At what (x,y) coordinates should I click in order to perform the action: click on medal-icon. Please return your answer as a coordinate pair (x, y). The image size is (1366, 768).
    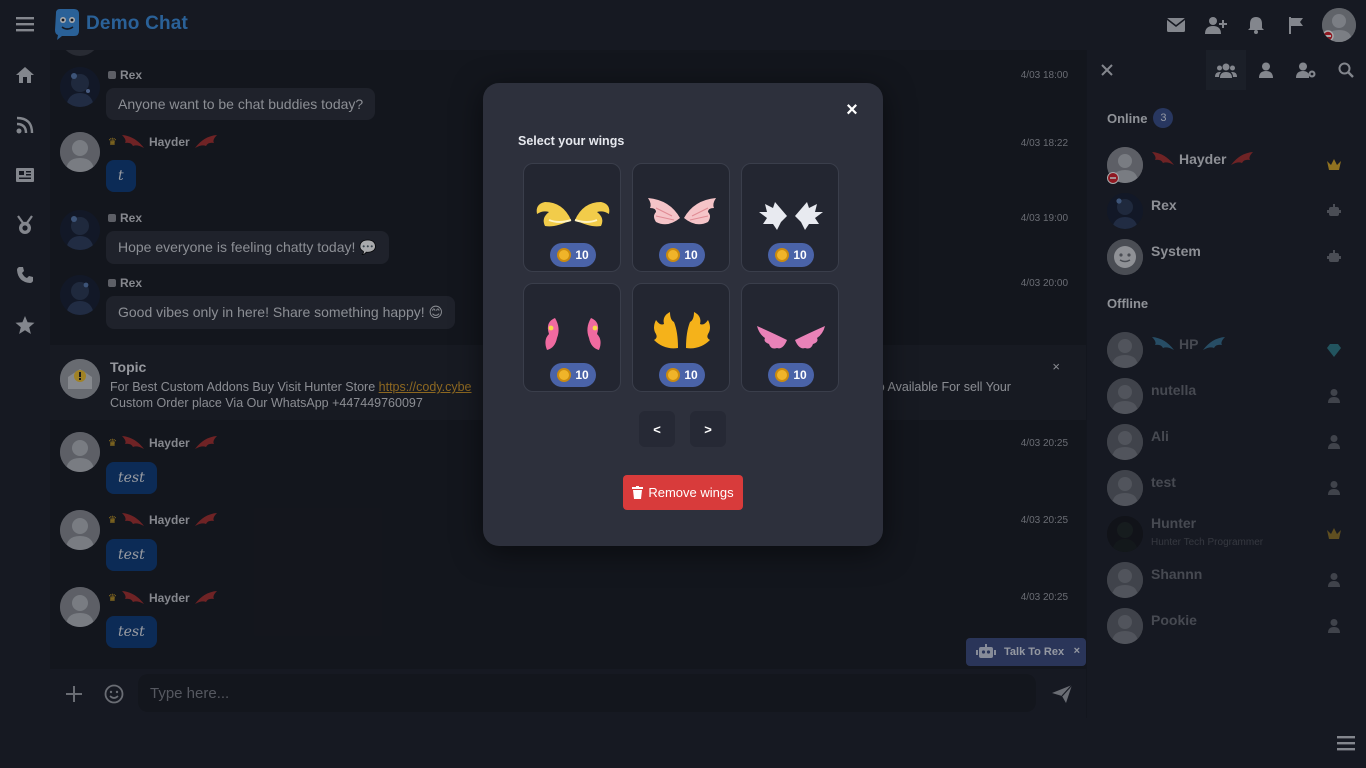
    Looking at the image, I should click on (25, 225).